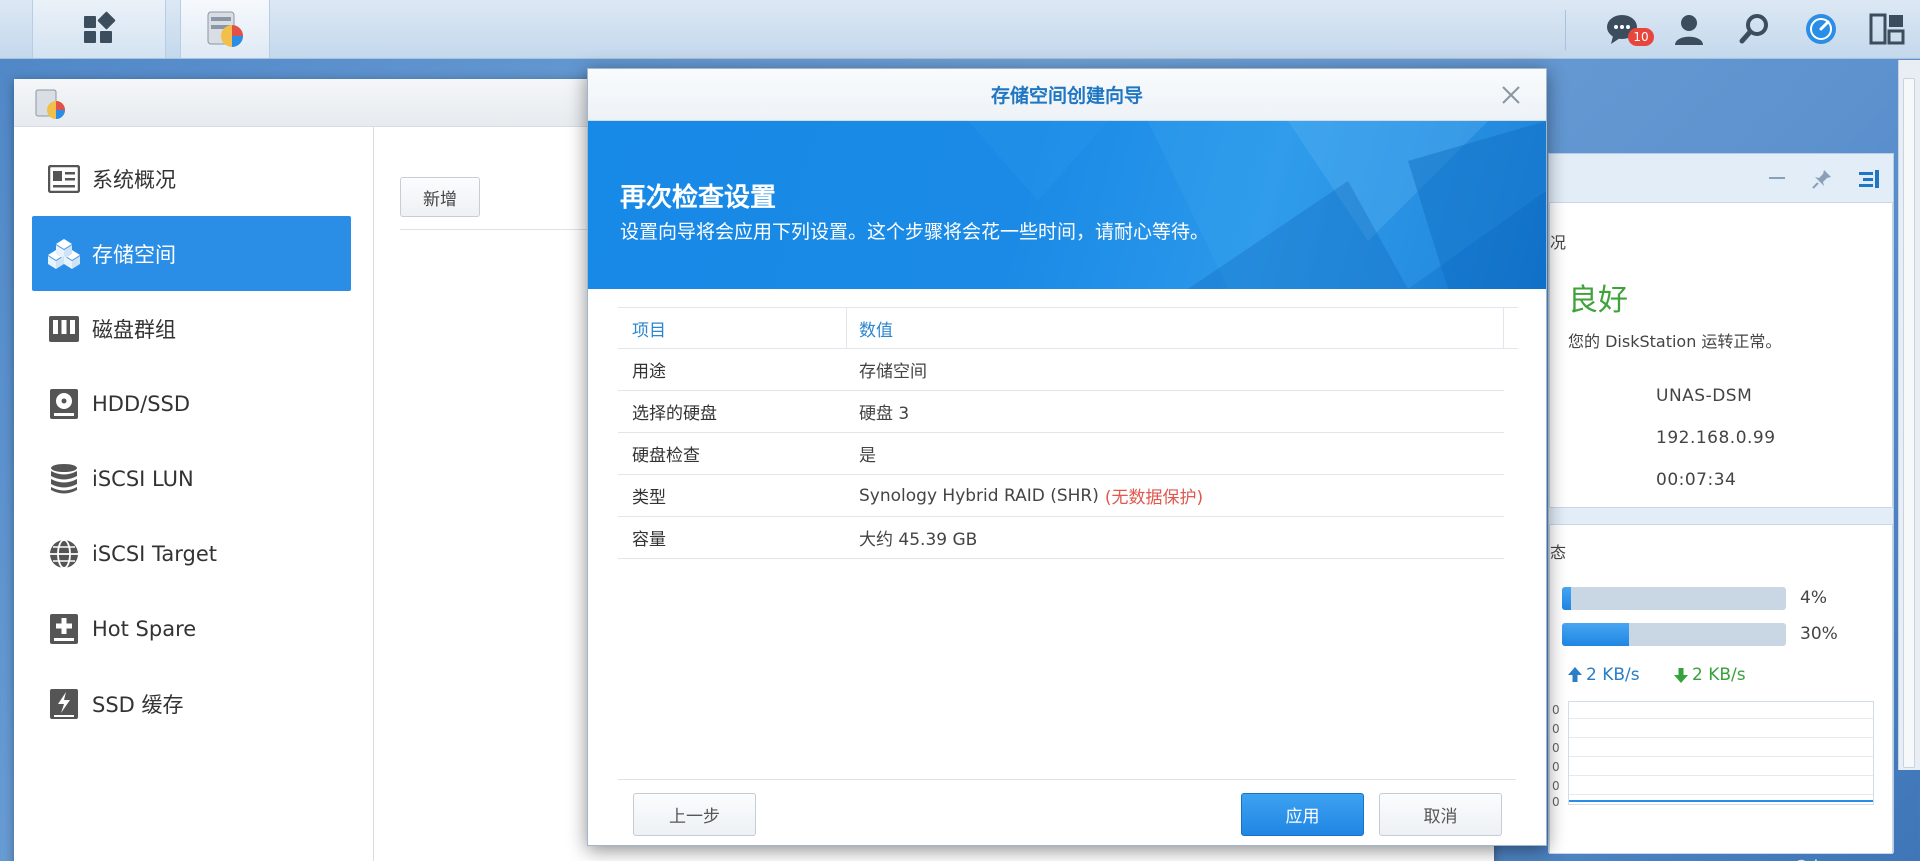 This screenshot has height=861, width=1920. Describe the element at coordinates (154, 553) in the screenshot. I see `sidebar-item-label: iSCSI Target` at that location.